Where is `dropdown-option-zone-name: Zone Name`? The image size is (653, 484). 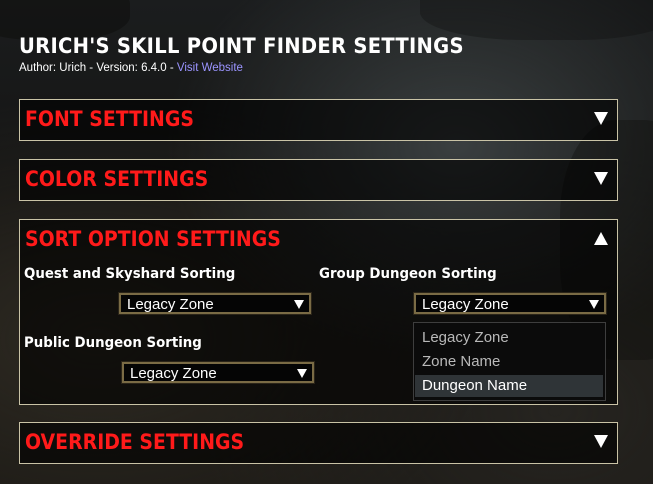 dropdown-option-zone-name: Zone Name is located at coordinates (509, 362).